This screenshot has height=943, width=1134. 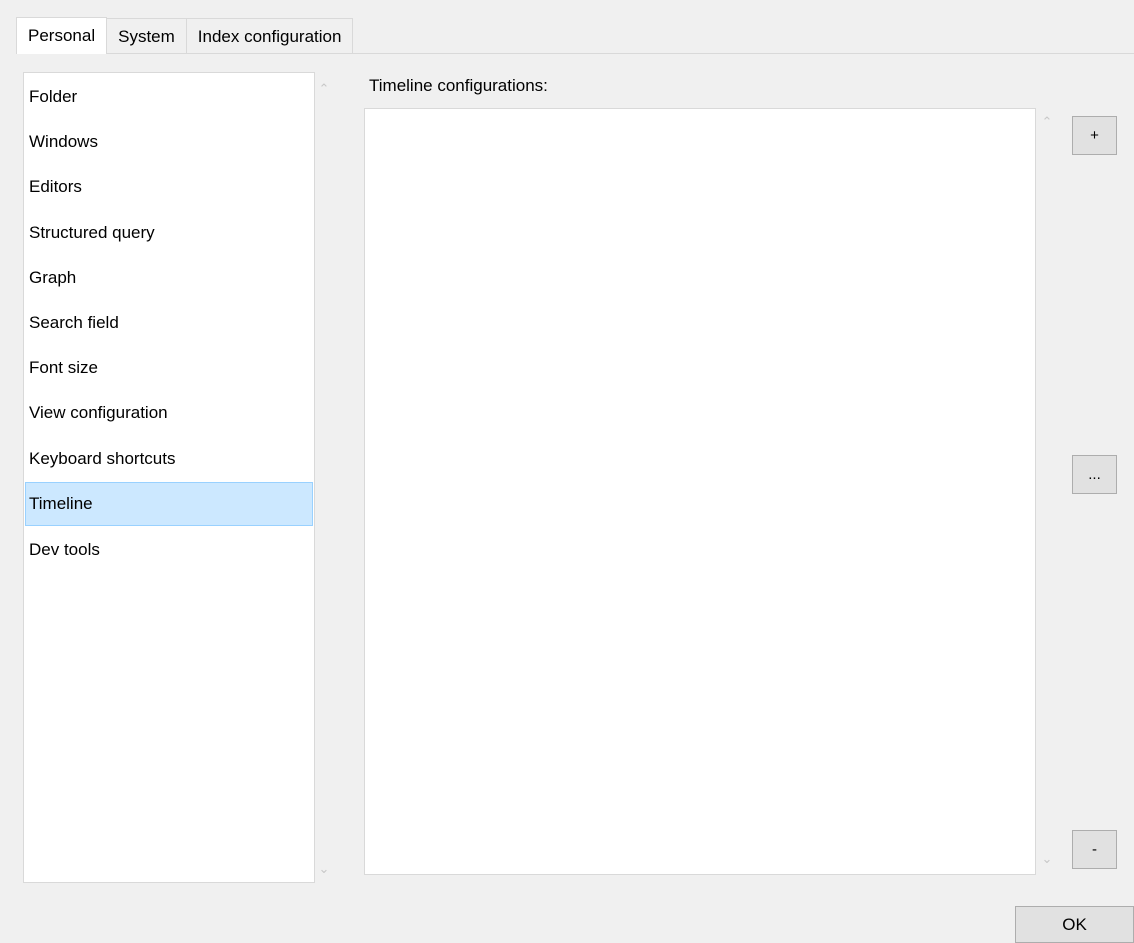 I want to click on category-item-windows: Windows, so click(x=169, y=142).